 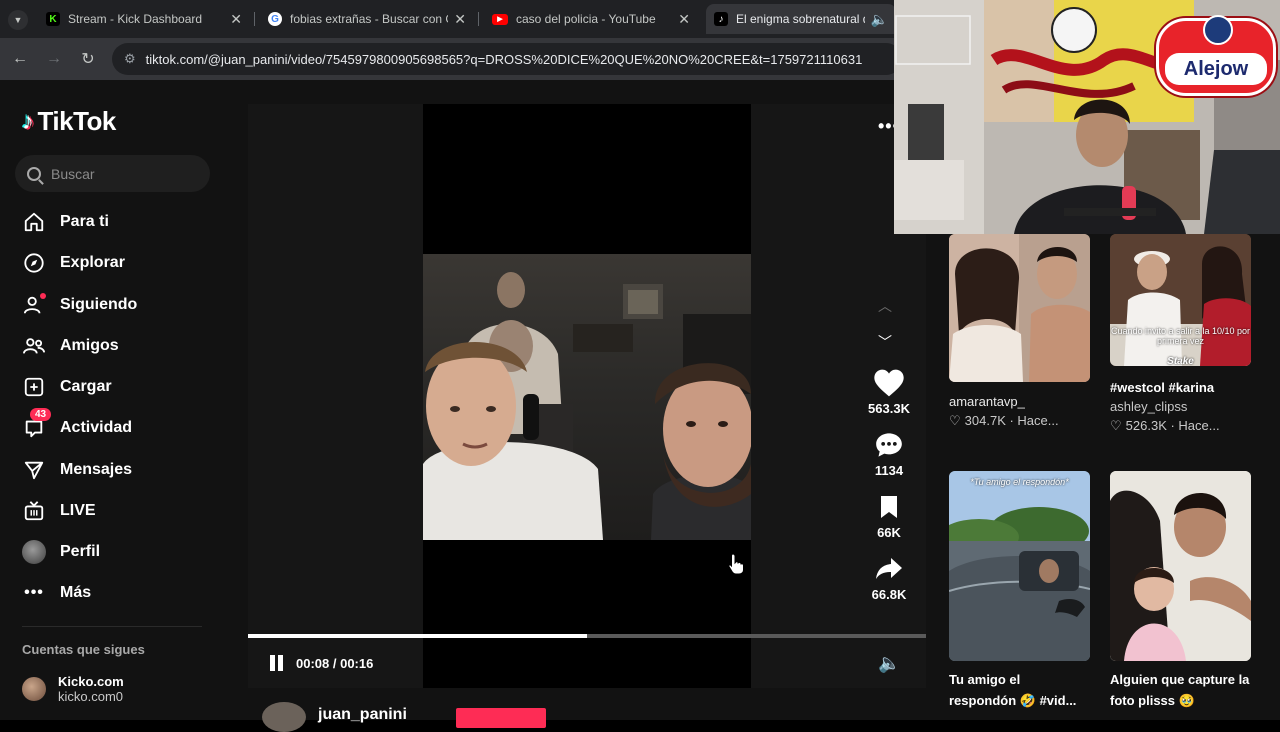 I want to click on search-box, so click(x=112, y=173).